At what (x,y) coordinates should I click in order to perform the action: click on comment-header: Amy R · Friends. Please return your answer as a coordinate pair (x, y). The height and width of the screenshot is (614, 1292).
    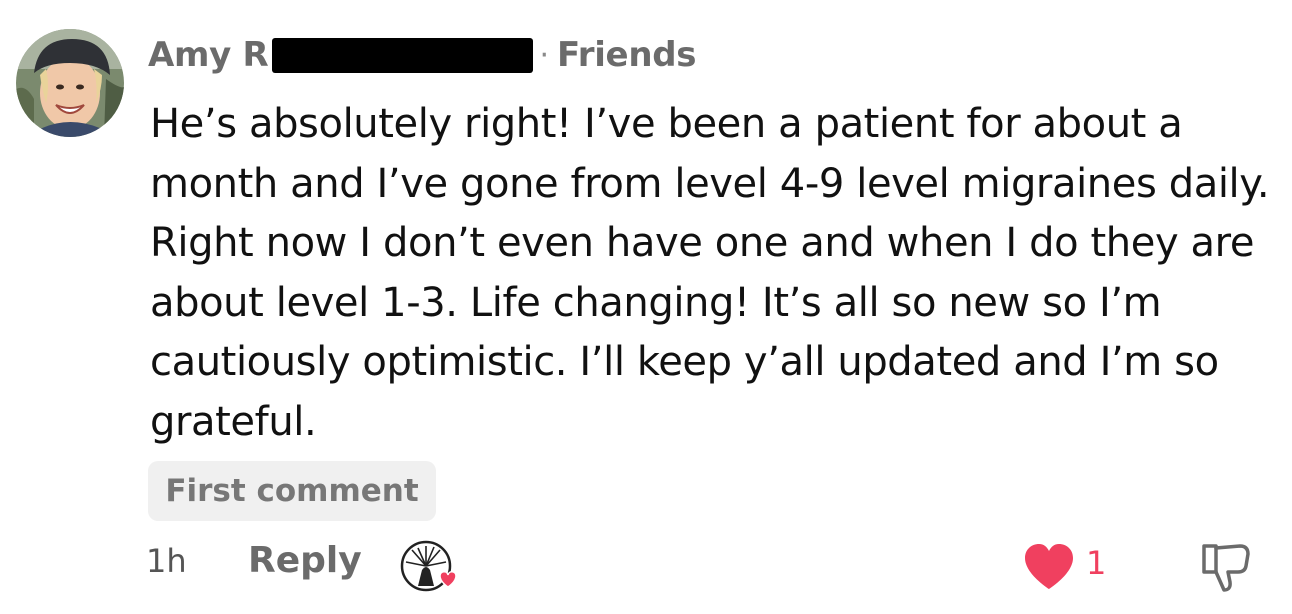
    Looking at the image, I should click on (422, 55).